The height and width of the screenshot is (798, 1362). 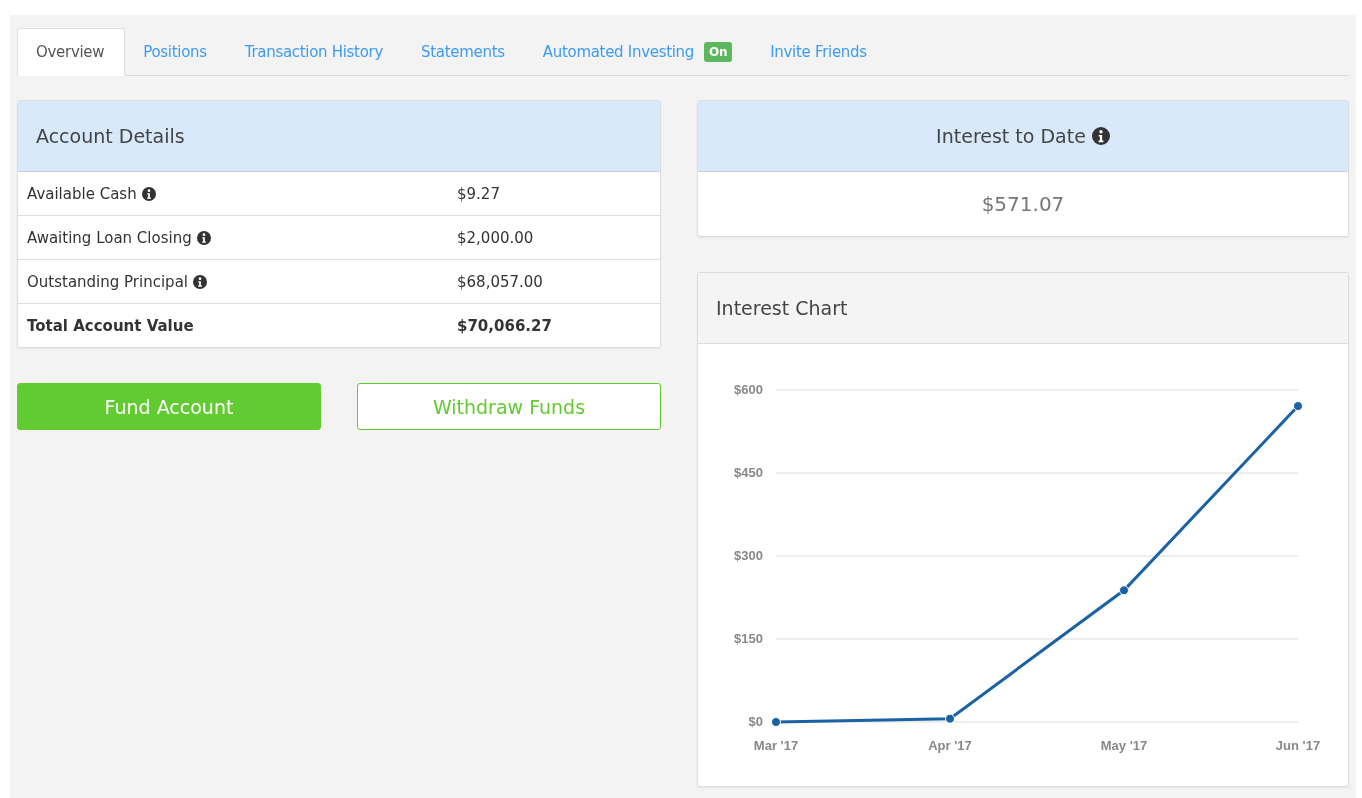 What do you see at coordinates (748, 555) in the screenshot?
I see `axis-label: $300` at bounding box center [748, 555].